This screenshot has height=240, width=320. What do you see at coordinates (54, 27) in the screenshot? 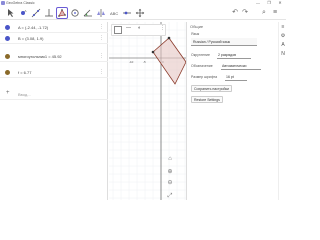
I see `algebra-row-a: A = (-2.44, -1.72) ⋮` at bounding box center [54, 27].